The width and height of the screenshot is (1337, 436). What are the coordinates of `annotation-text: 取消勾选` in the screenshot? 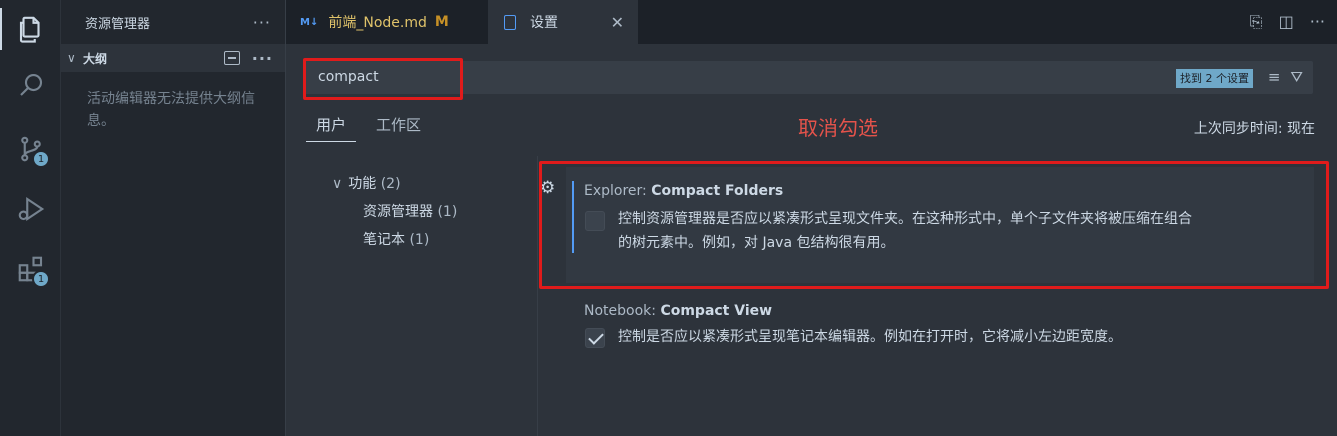 It's located at (838, 128).